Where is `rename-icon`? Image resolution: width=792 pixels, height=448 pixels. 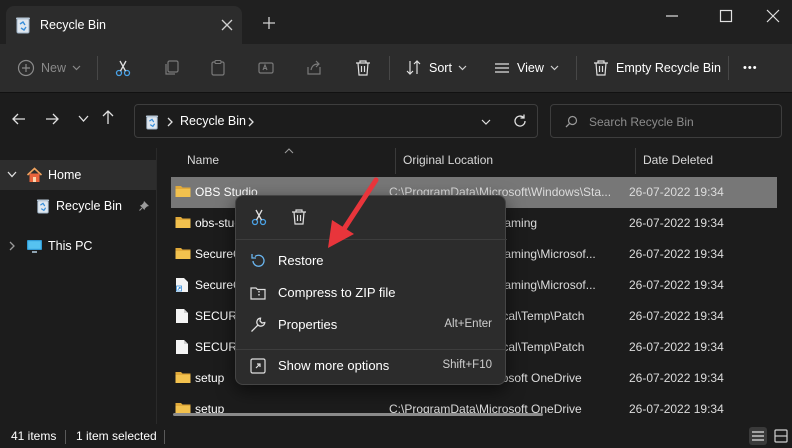 rename-icon is located at coordinates (266, 68).